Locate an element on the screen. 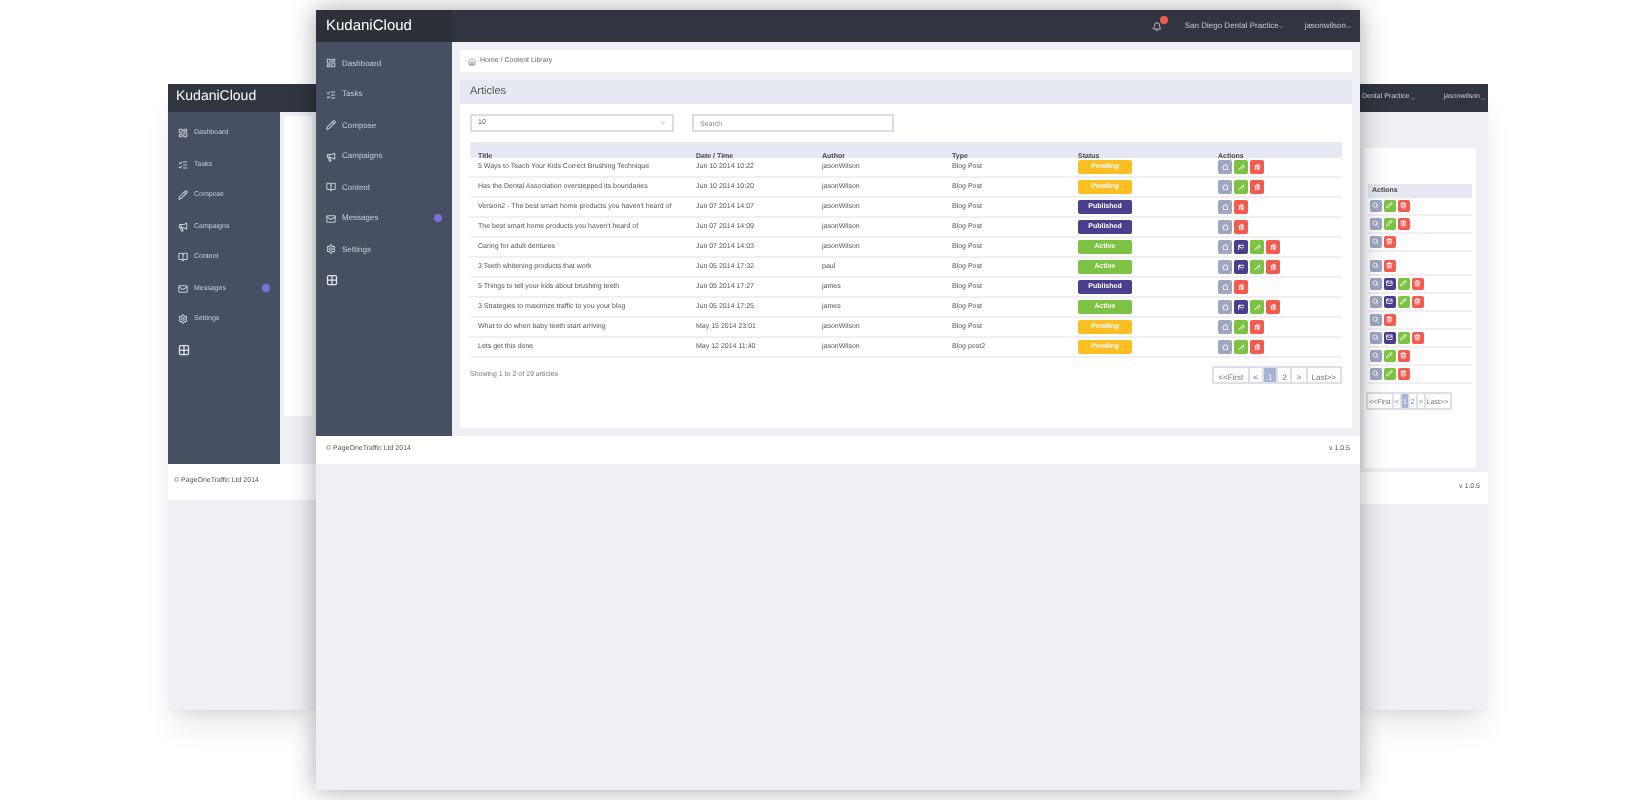  notification-button is located at coordinates (1157, 26).